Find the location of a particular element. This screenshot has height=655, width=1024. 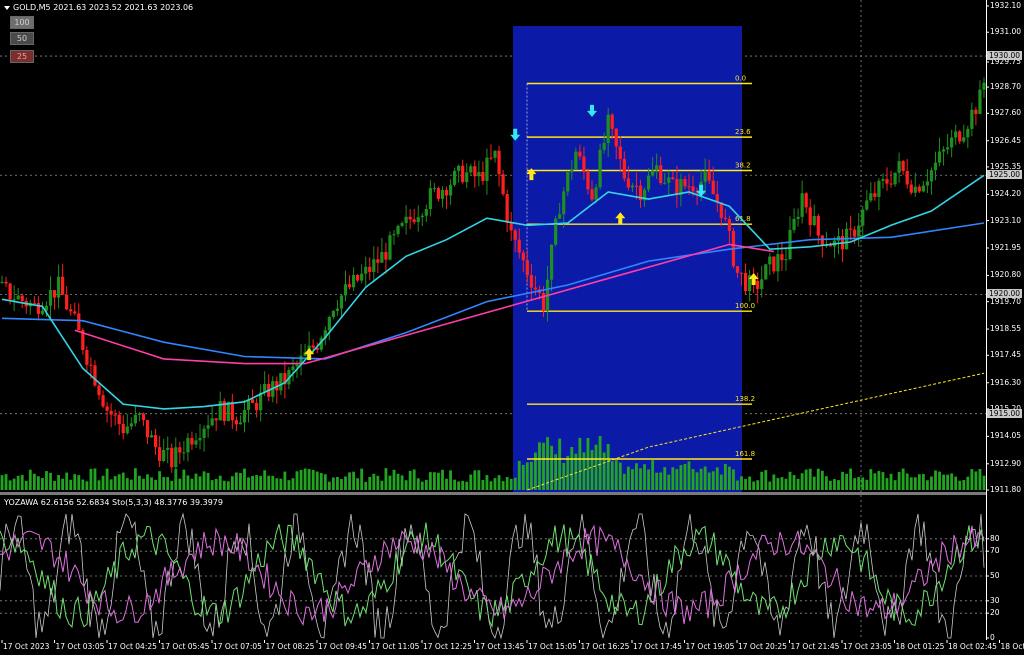

zoom-100-button: 100 is located at coordinates (22, 22).